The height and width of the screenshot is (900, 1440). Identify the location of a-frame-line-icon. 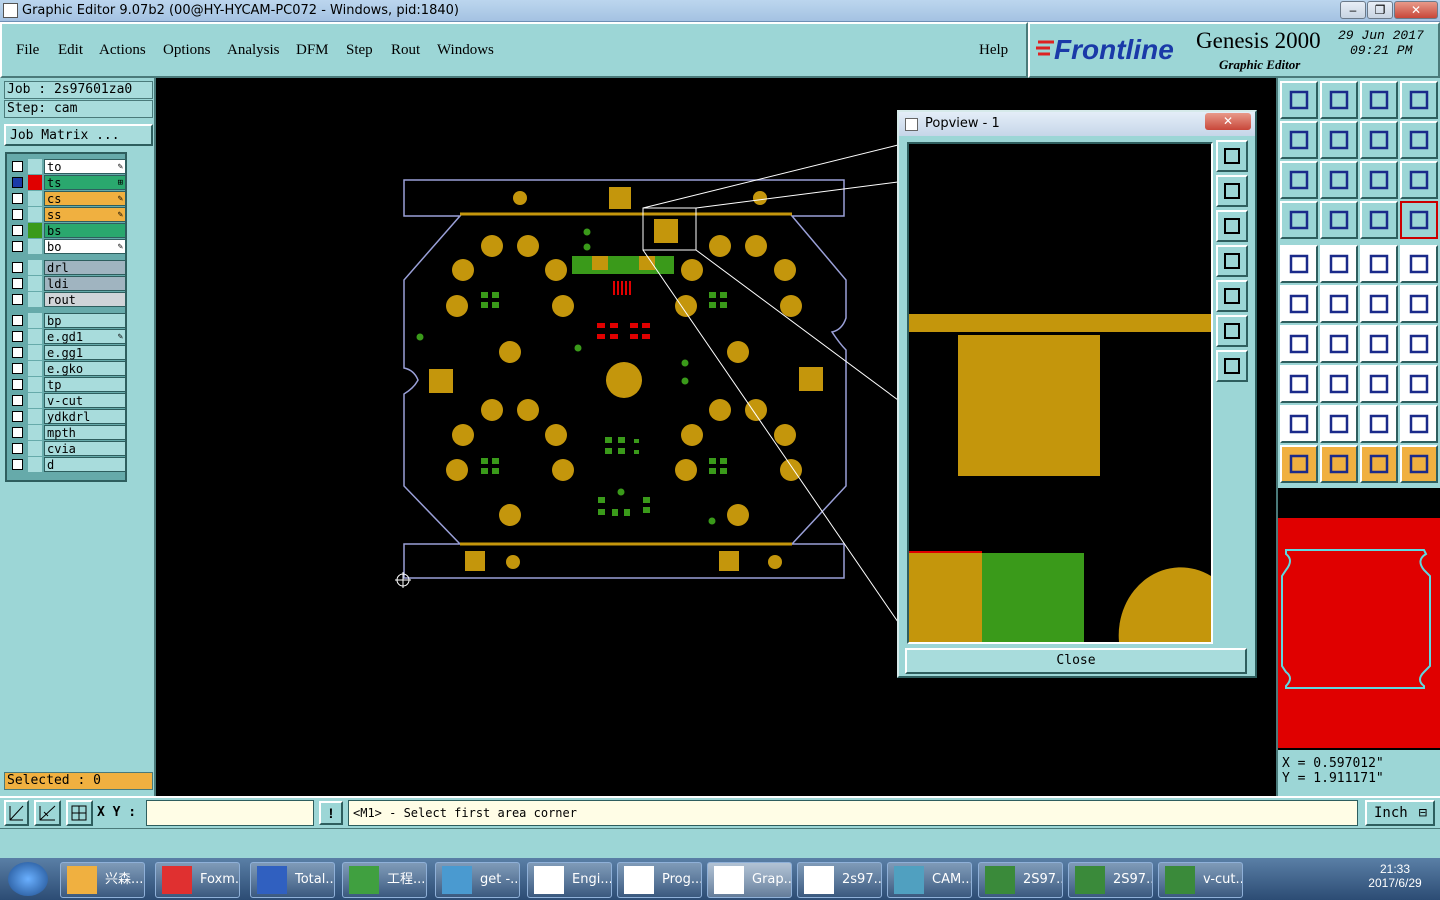
(1419, 424).